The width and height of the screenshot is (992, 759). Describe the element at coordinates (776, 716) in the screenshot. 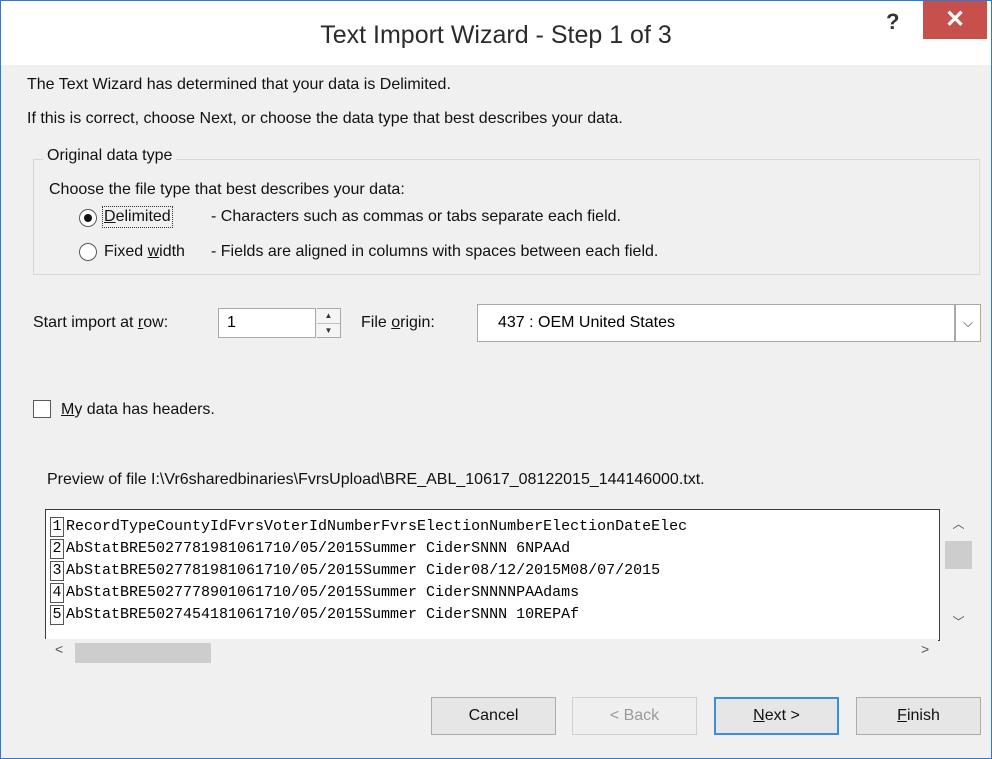

I see `next-button: Next >` at that location.